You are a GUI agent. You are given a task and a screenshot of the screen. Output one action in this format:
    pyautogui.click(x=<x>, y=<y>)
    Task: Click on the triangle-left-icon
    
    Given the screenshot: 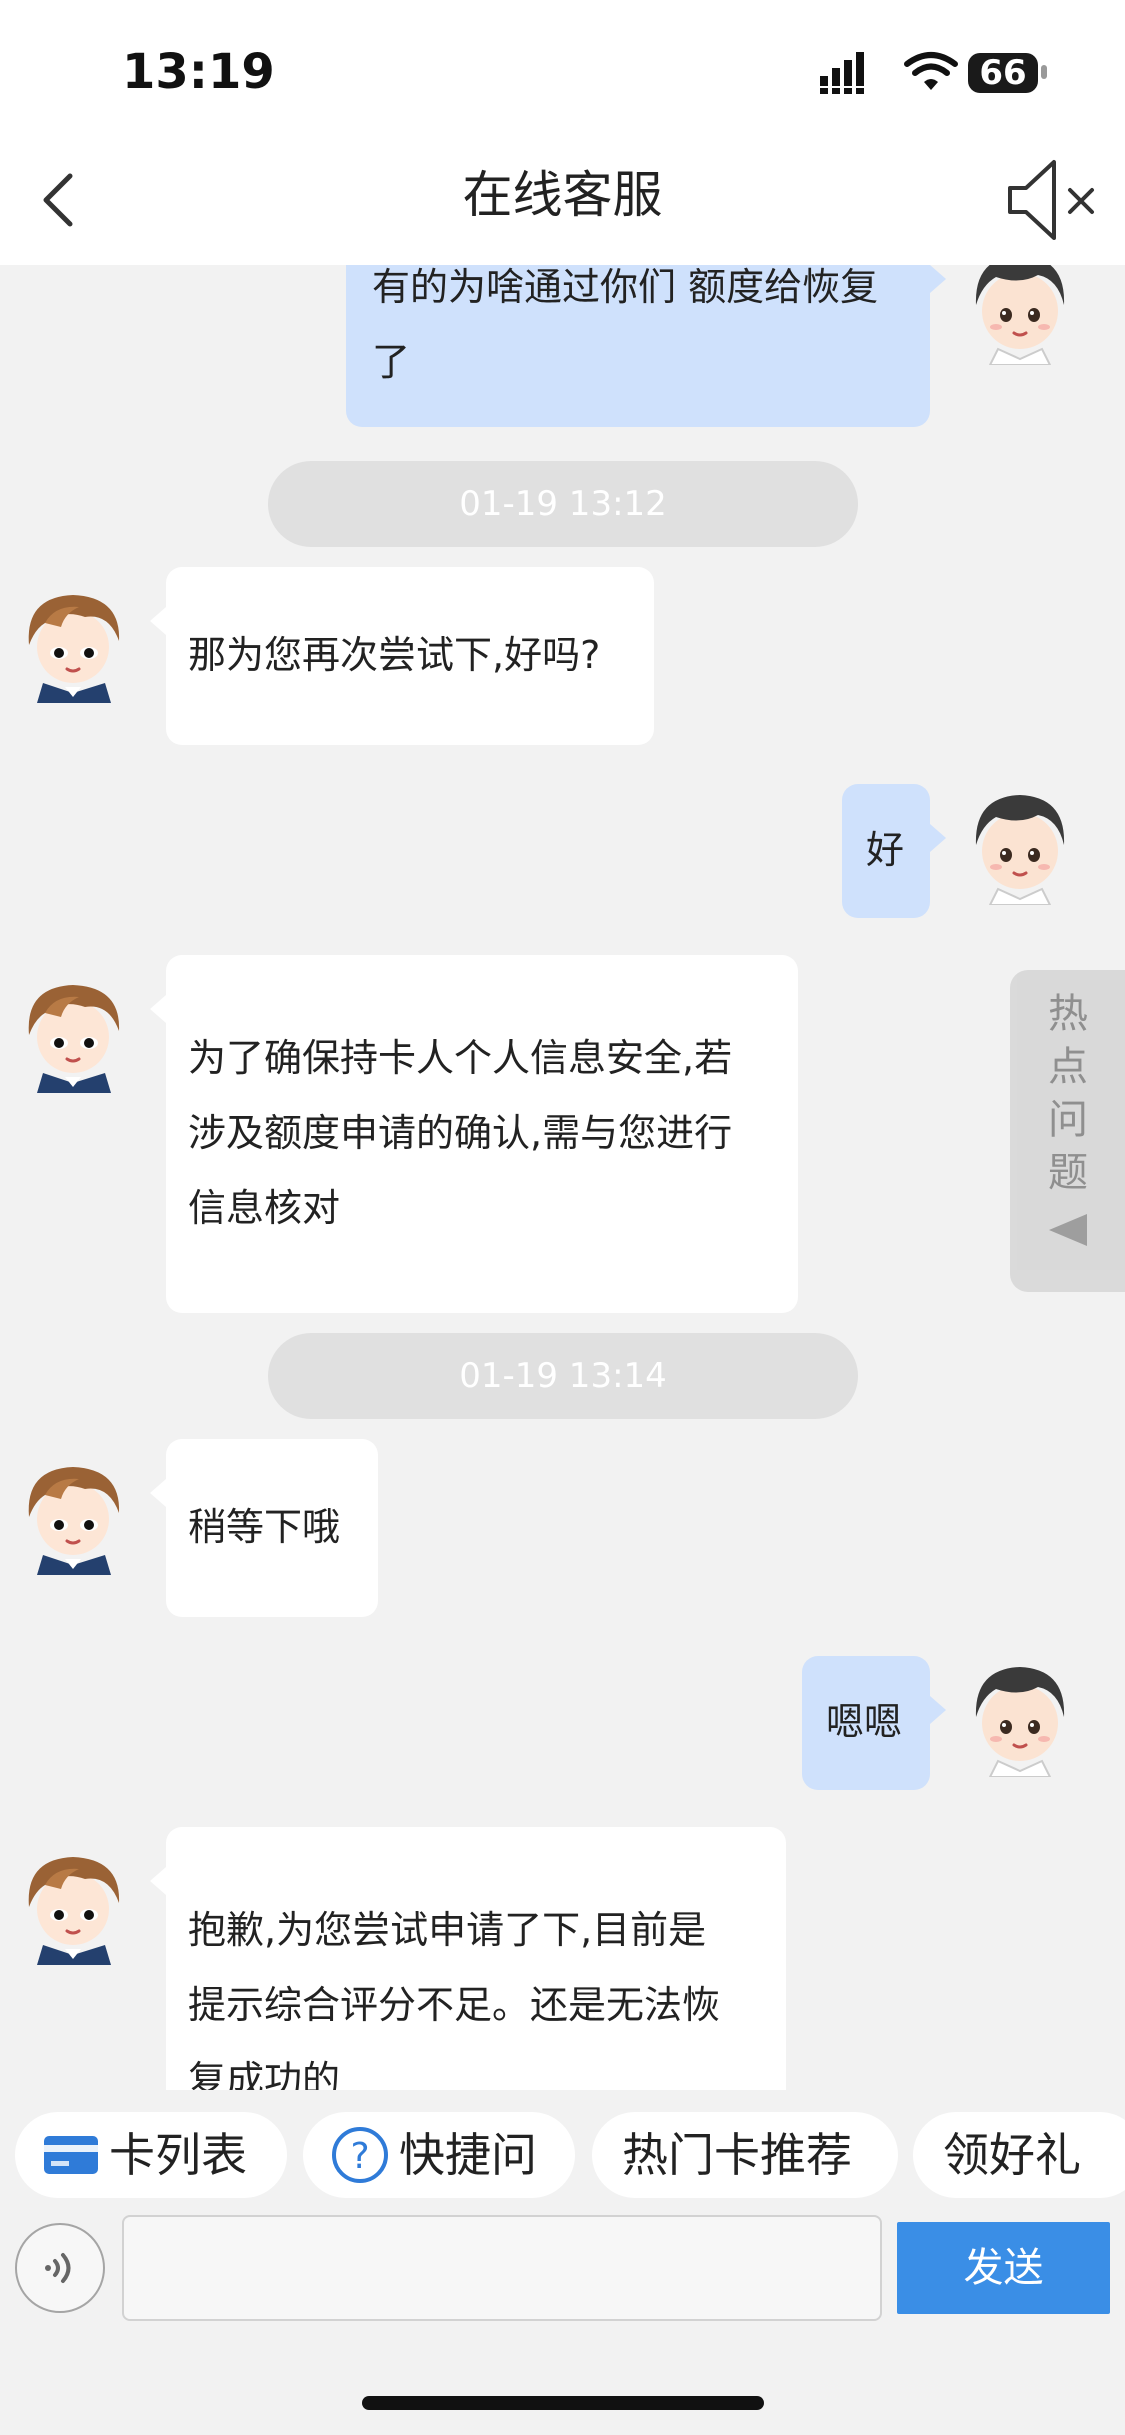 What is the action you would take?
    pyautogui.click(x=1068, y=1230)
    